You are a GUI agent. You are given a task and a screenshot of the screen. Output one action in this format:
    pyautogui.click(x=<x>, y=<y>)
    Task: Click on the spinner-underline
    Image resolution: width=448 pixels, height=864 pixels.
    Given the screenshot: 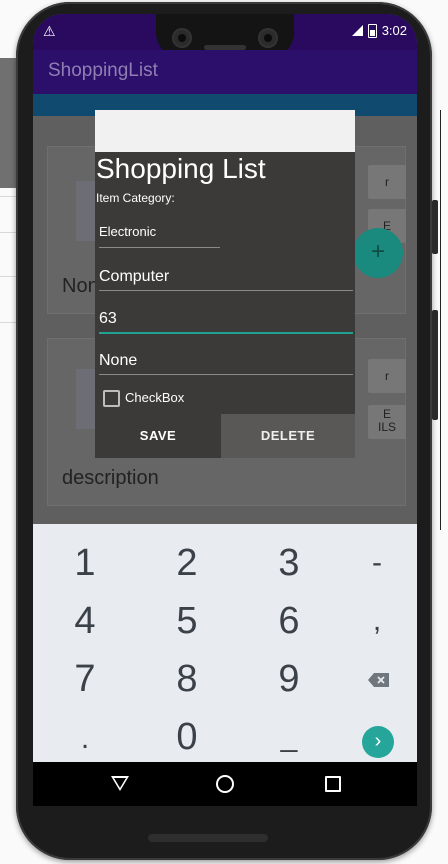 What is the action you would take?
    pyautogui.click(x=159, y=247)
    